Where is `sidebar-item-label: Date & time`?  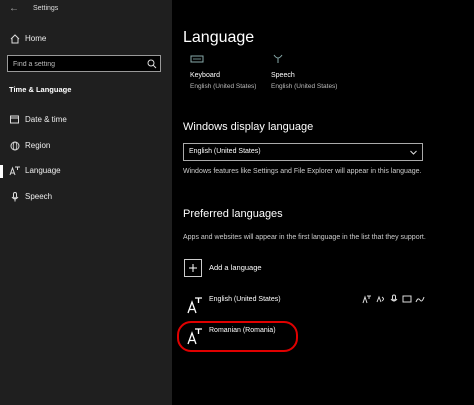 sidebar-item-label: Date & time is located at coordinates (46, 119).